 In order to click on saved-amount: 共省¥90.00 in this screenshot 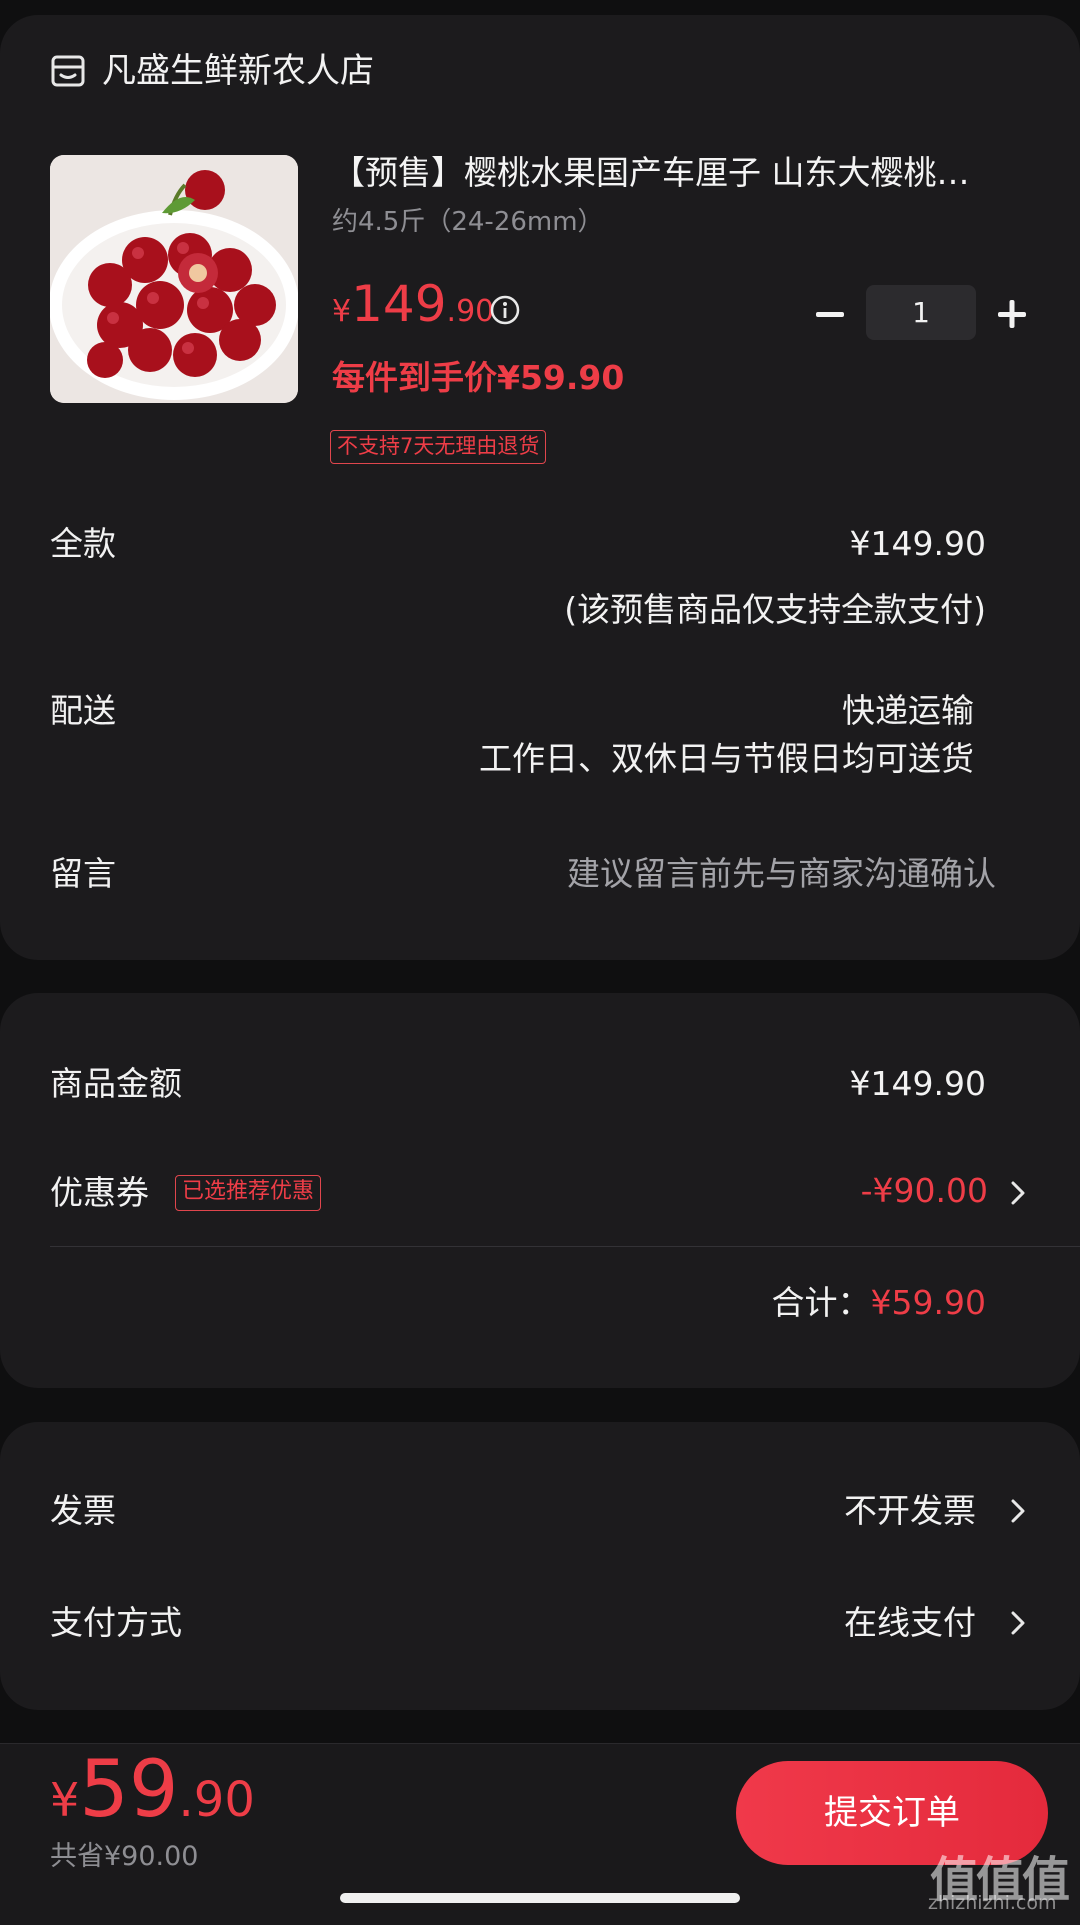, I will do `click(124, 1856)`.